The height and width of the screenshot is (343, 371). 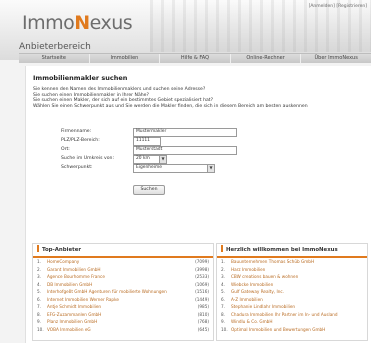 I want to click on nav-item-online-rechner: Online-Rechner, so click(x=266, y=58).